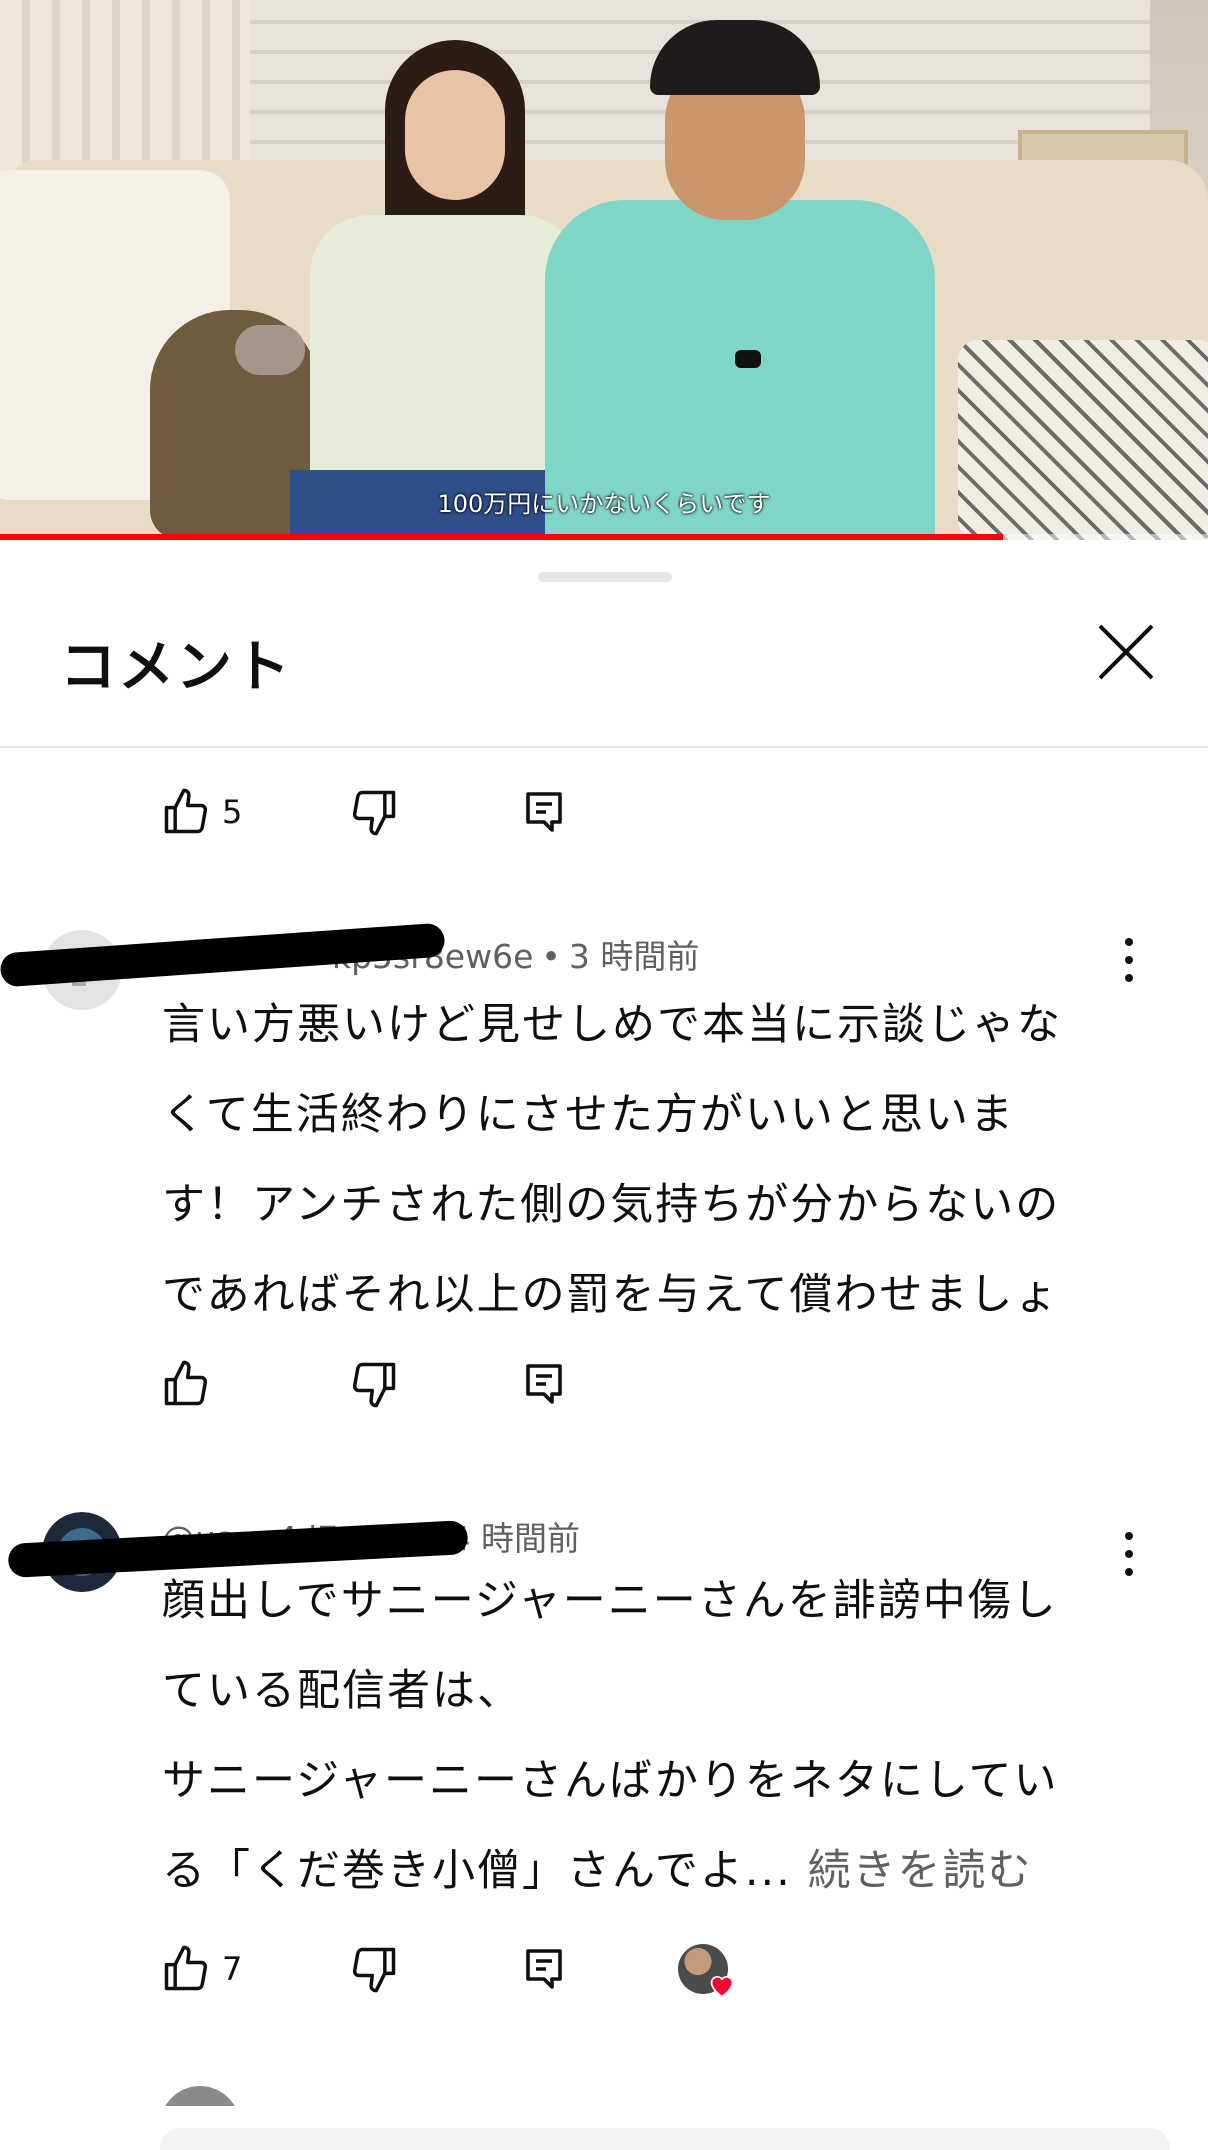 This screenshot has width=1208, height=2150. I want to click on sheet-divider, so click(604, 747).